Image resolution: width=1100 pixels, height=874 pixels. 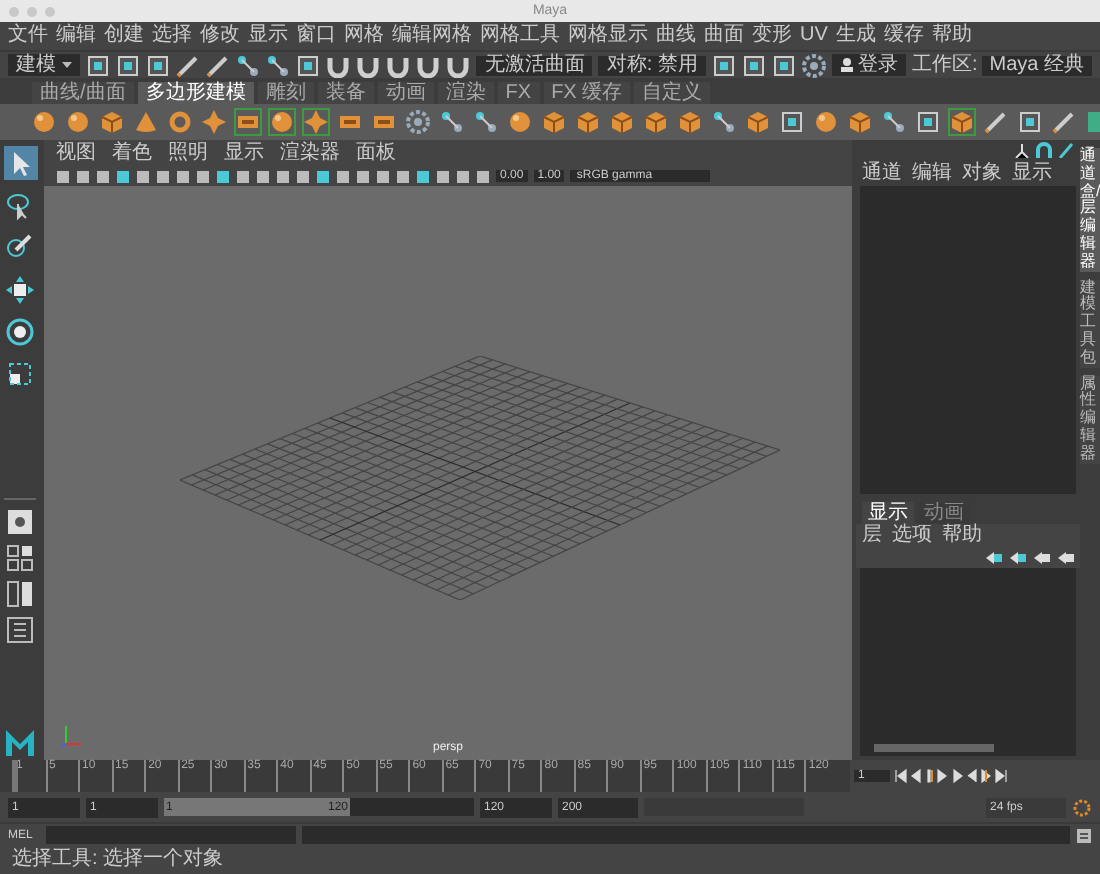 I want to click on menu-item: 创建, so click(x=124, y=36).